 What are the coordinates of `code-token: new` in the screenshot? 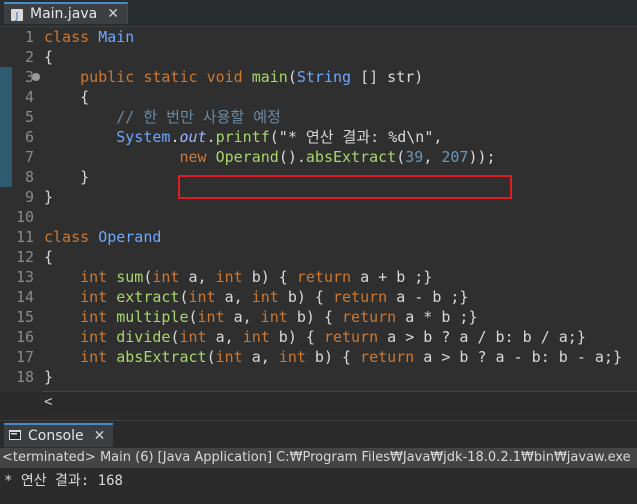 It's located at (193, 157).